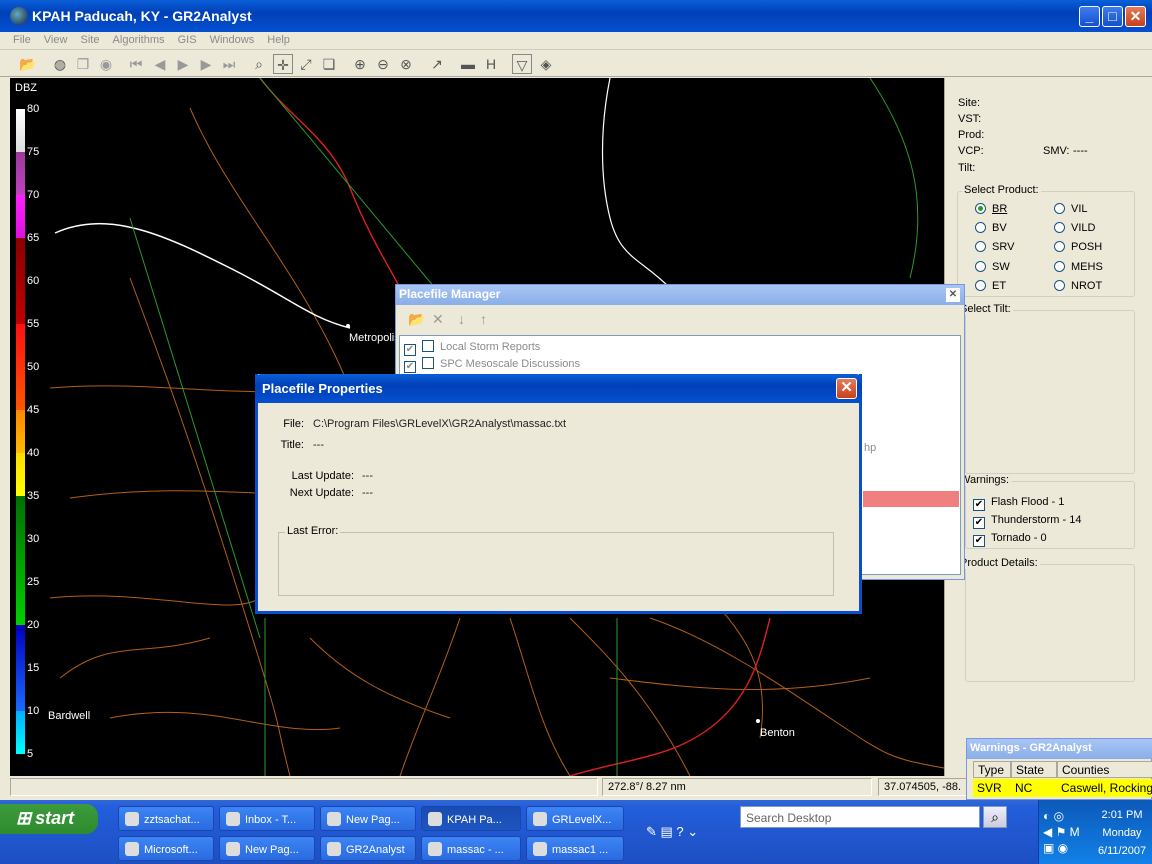 The image size is (1152, 864). What do you see at coordinates (971, 151) in the screenshot?
I see `vcp-label: VCP:` at bounding box center [971, 151].